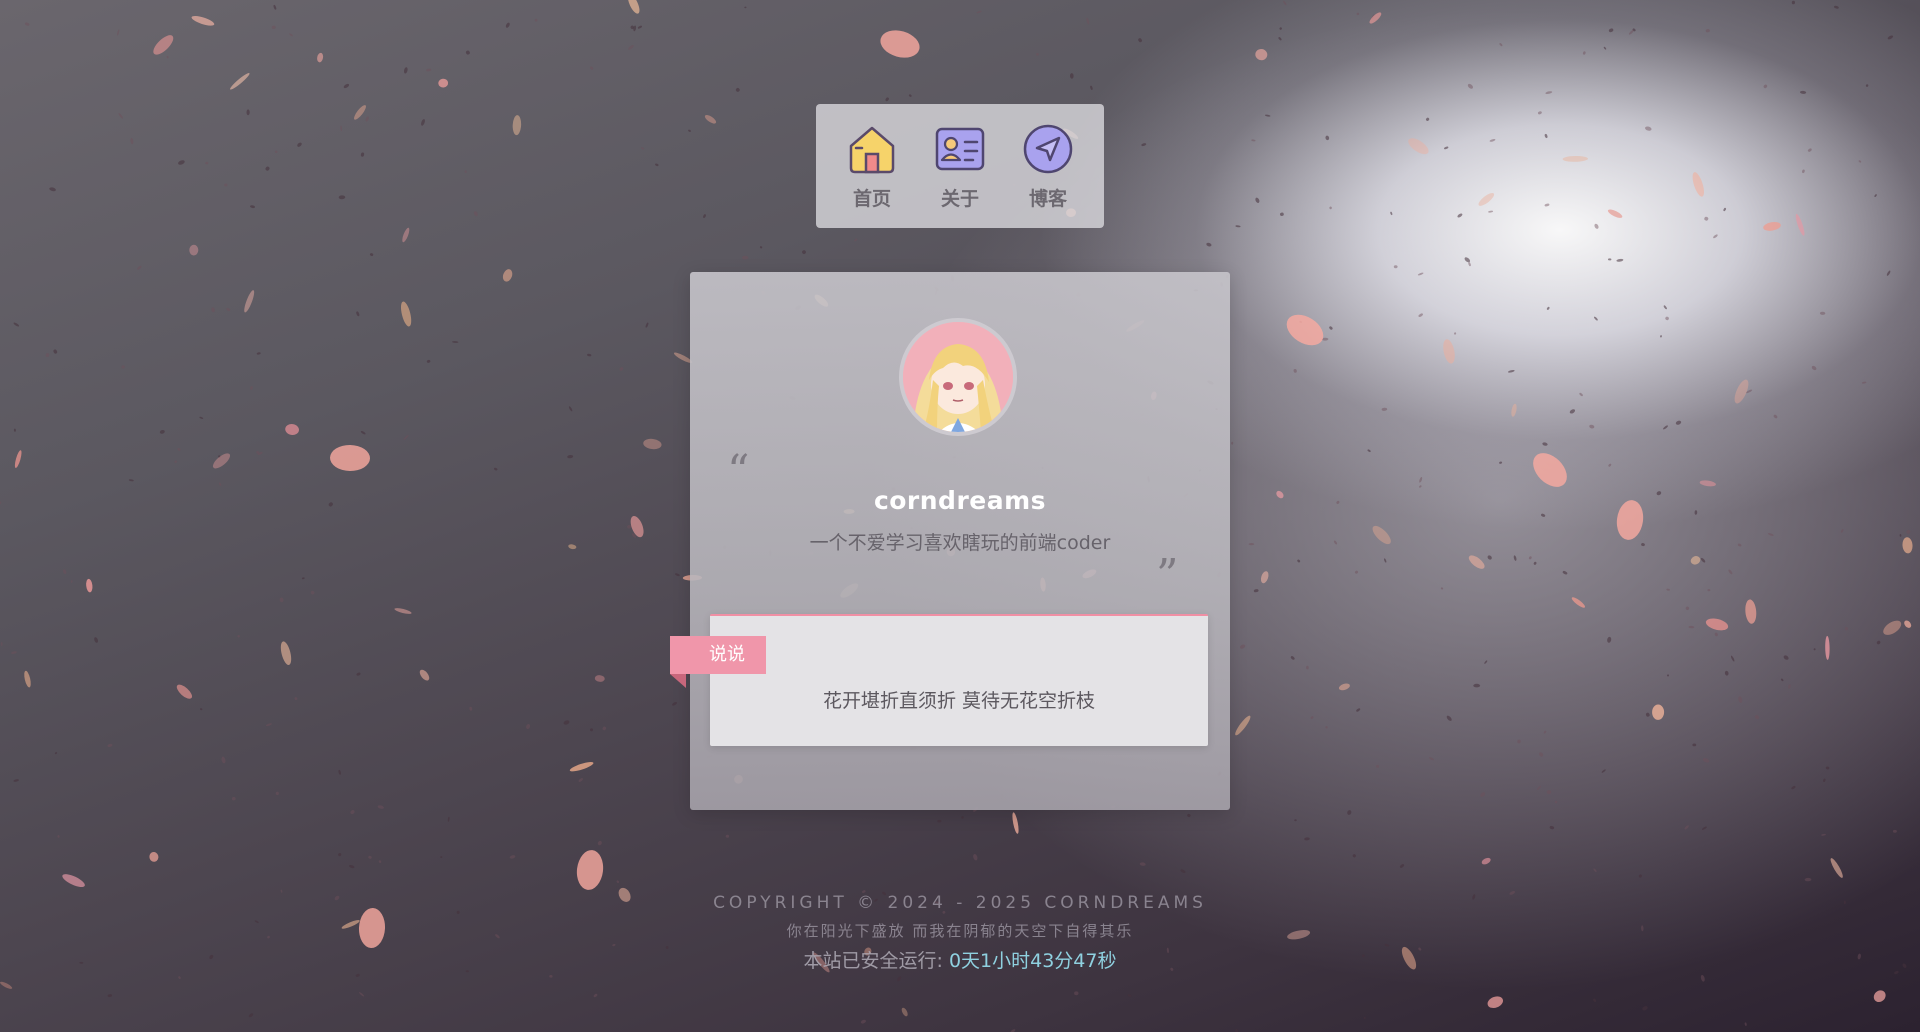 The image size is (1920, 1032). I want to click on nav-item-about: 关于, so click(960, 166).